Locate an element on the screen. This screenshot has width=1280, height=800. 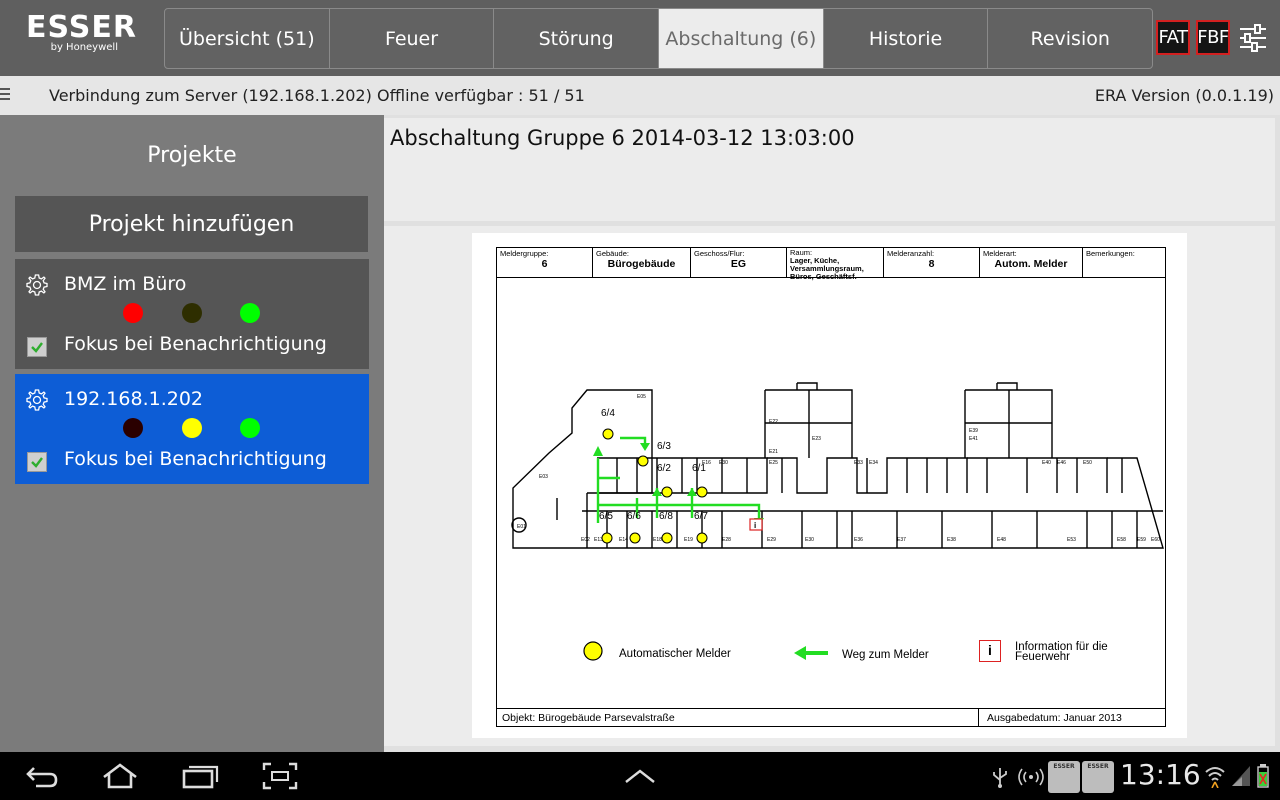
info-cell-remarks: Bemerkungen: is located at coordinates (1110, 253).